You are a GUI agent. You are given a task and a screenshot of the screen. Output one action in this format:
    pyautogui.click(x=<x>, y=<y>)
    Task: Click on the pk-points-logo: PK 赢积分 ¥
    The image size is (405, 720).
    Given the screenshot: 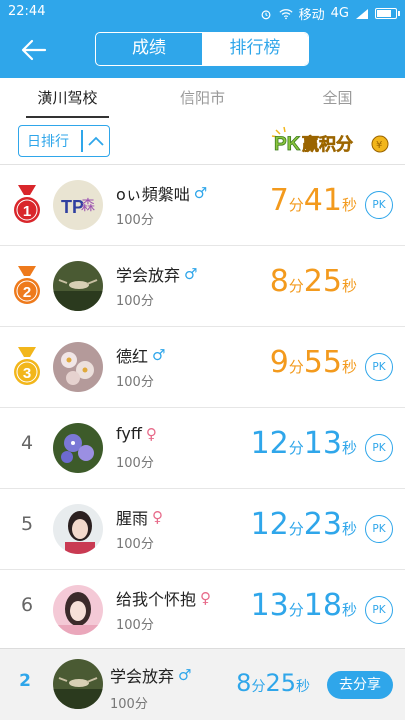 What is the action you would take?
    pyautogui.click(x=331, y=141)
    